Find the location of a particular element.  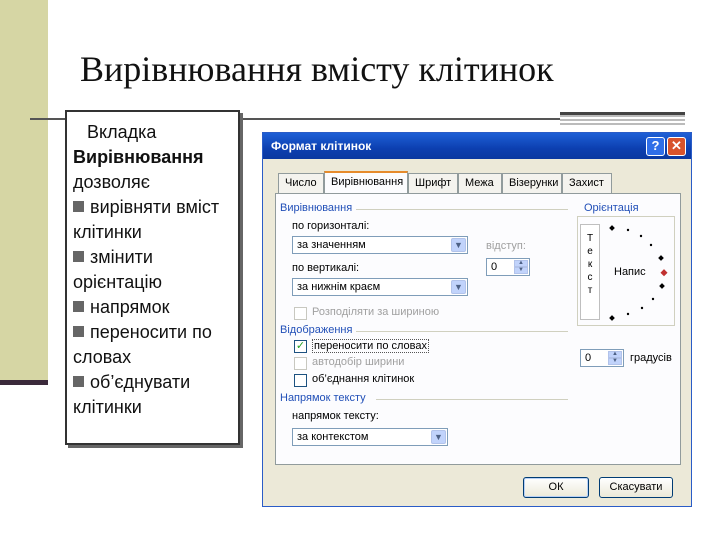

merge-cells-label: об’єднання клітинок is located at coordinates (363, 379).